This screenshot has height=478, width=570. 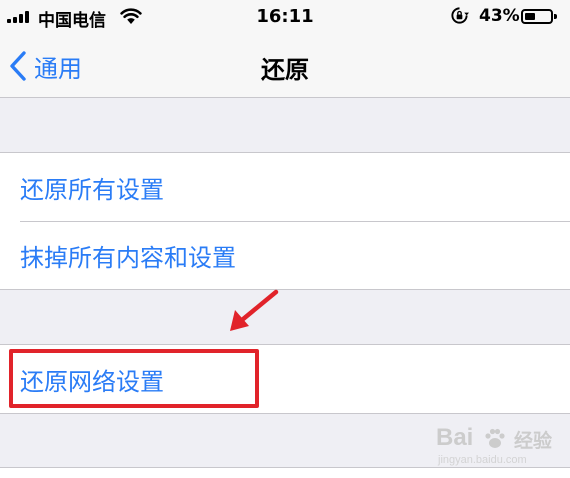 I want to click on erase-all-content-label: 抹掉所有内容和设置, so click(x=128, y=257).